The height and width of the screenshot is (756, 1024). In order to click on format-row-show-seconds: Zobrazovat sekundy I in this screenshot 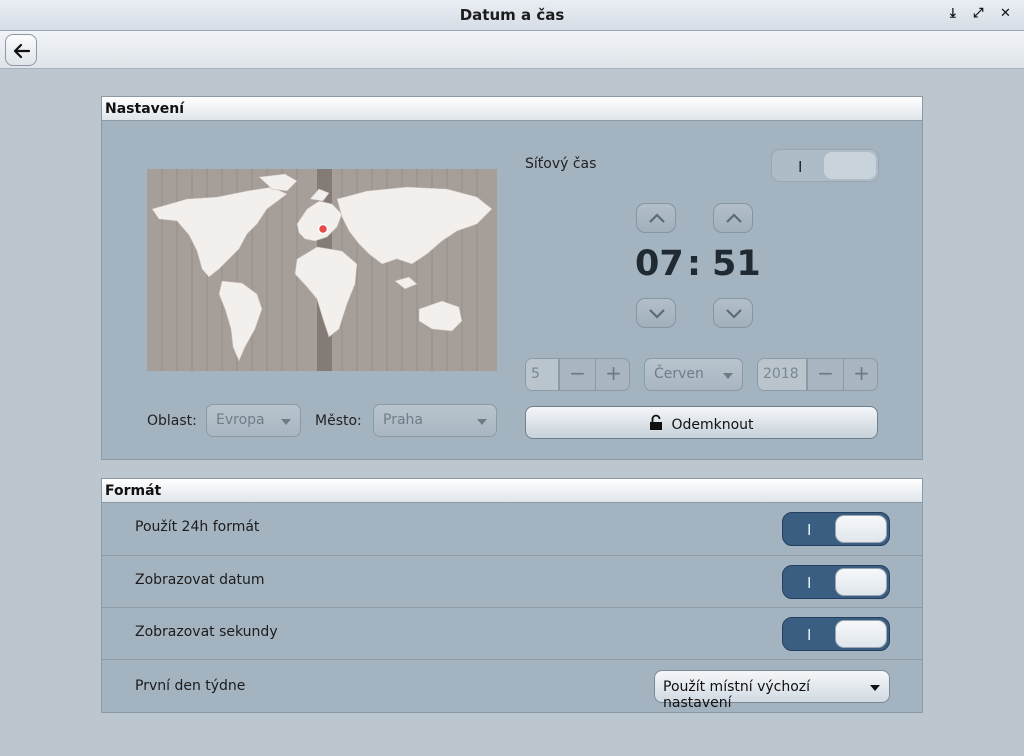, I will do `click(512, 633)`.